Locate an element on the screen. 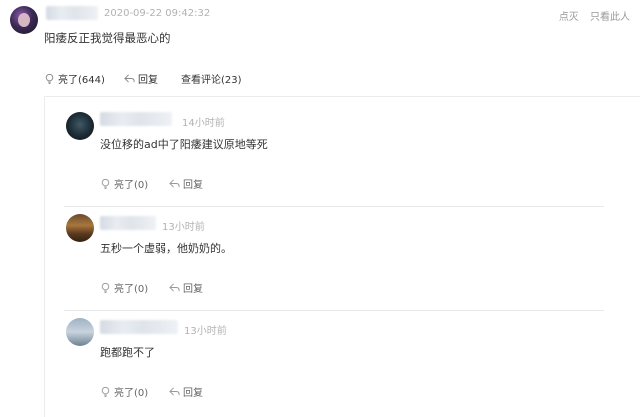 The width and height of the screenshot is (640, 417). main-comment-avatar is located at coordinates (24, 20).